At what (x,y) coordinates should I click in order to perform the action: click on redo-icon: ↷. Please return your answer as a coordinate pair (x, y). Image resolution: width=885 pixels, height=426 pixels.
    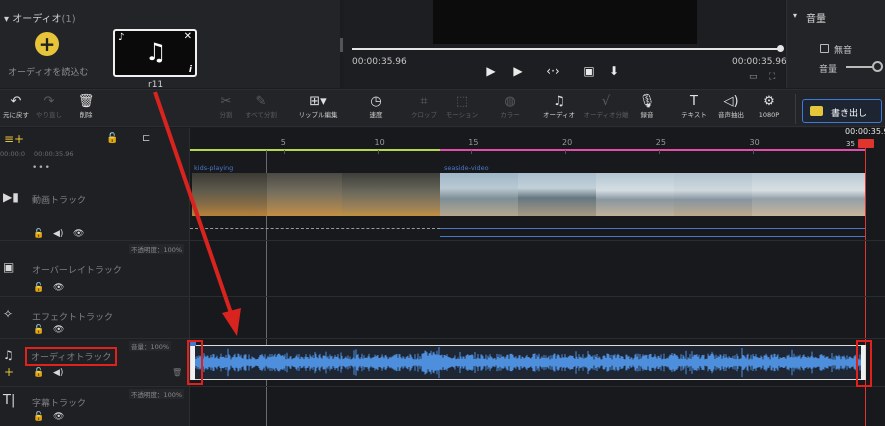
    Looking at the image, I should click on (49, 101).